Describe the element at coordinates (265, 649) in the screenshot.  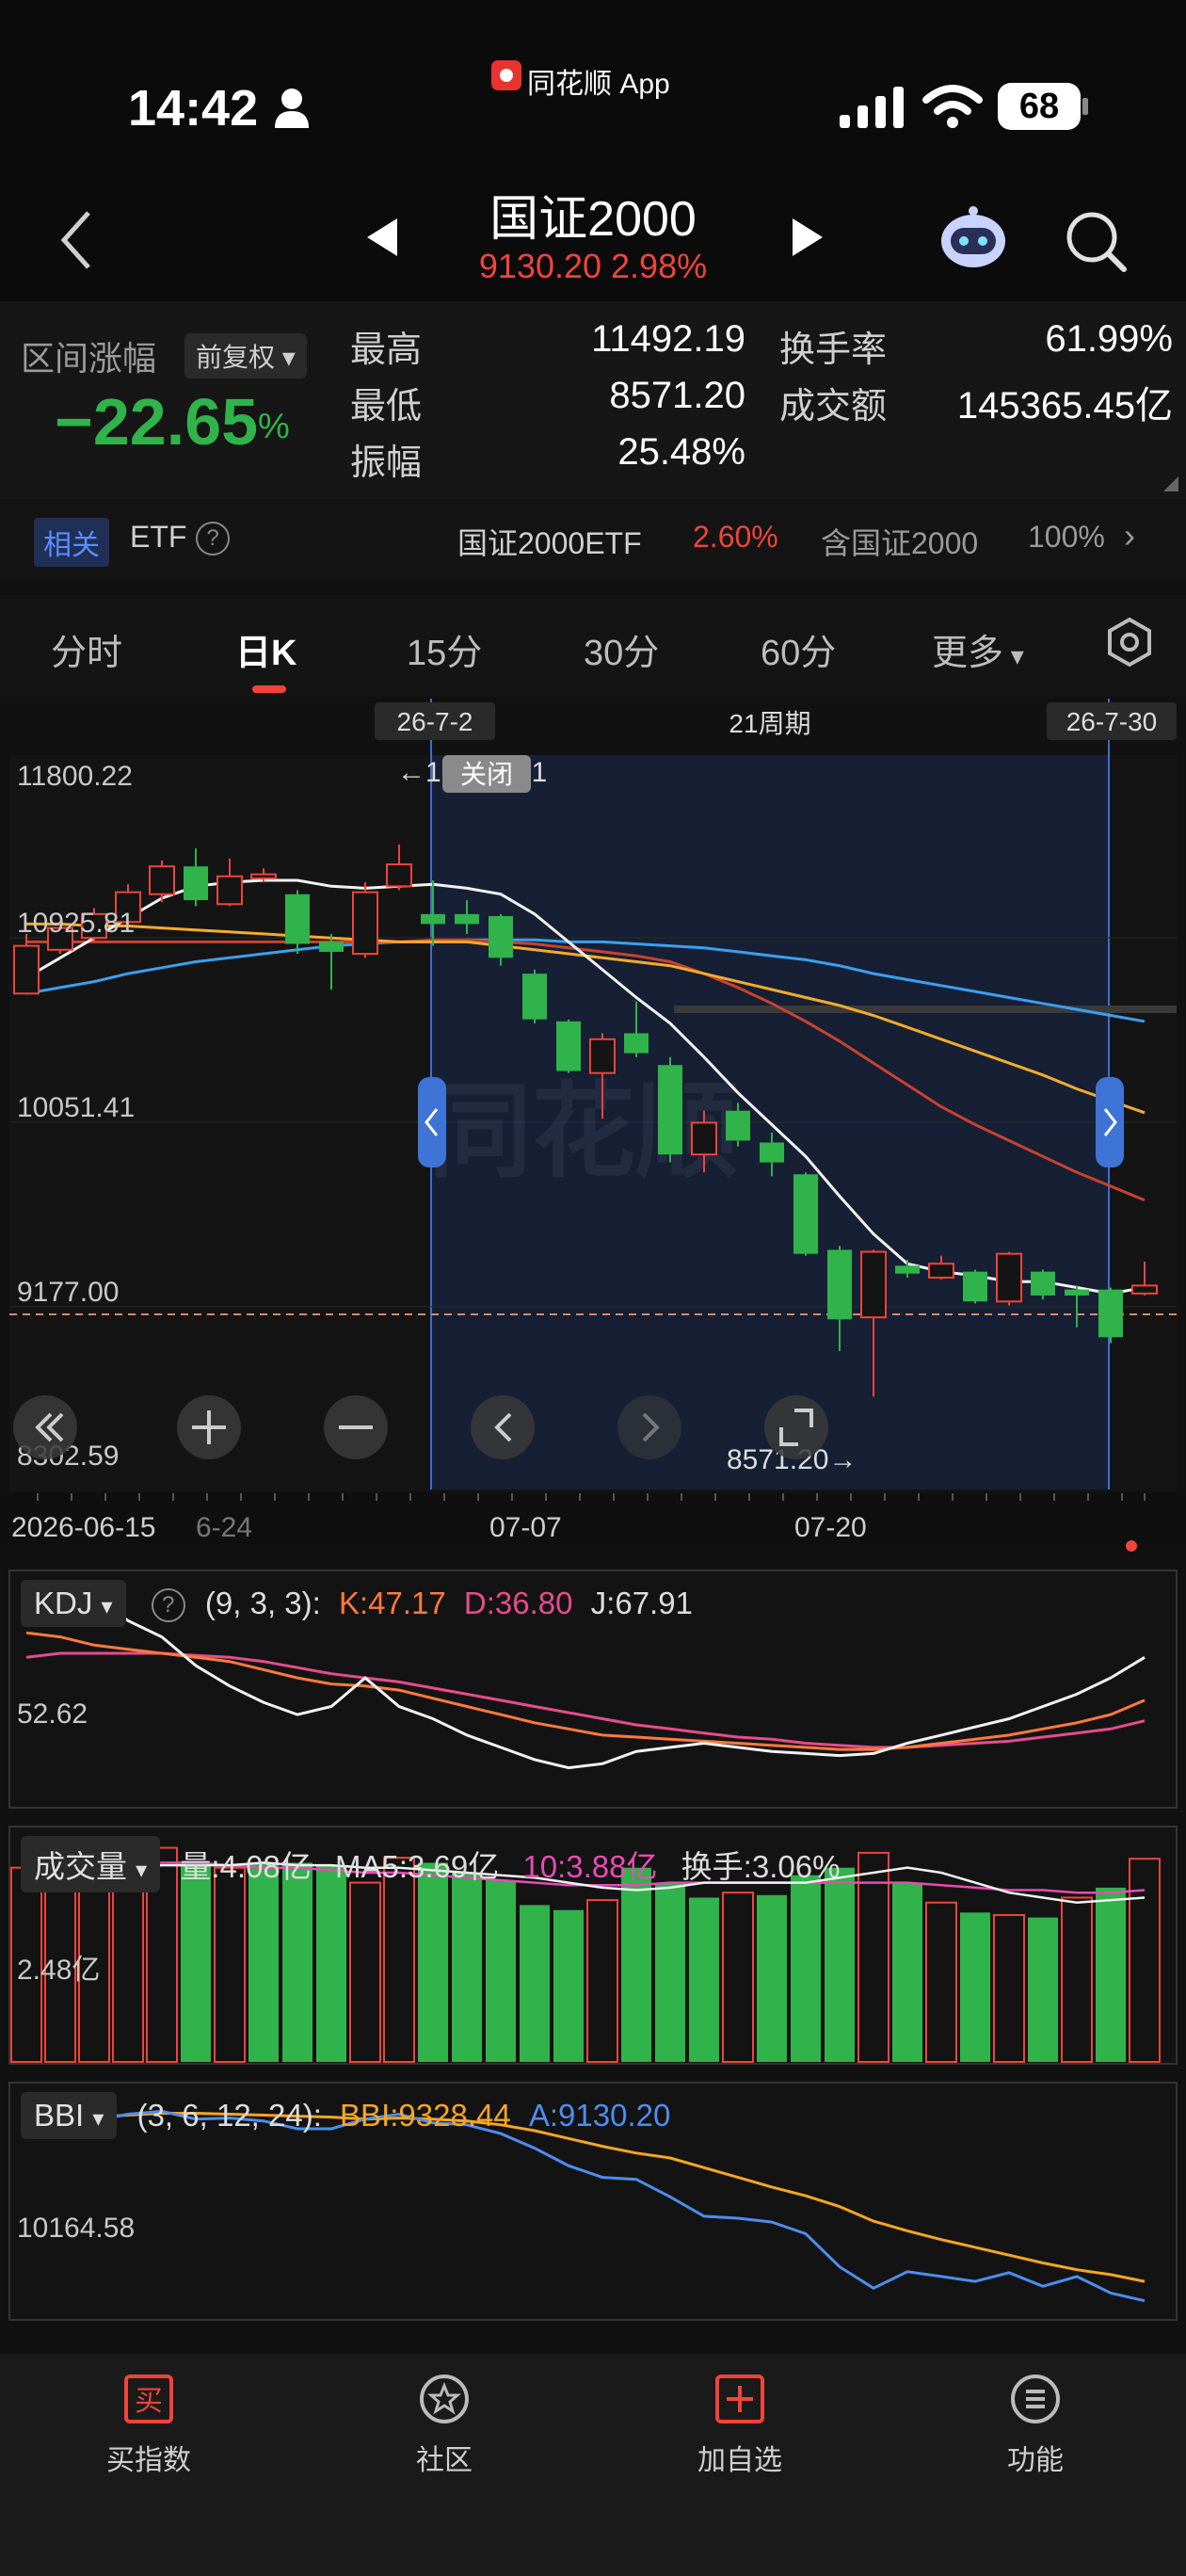
I see `tab-daily-k: 日K` at that location.